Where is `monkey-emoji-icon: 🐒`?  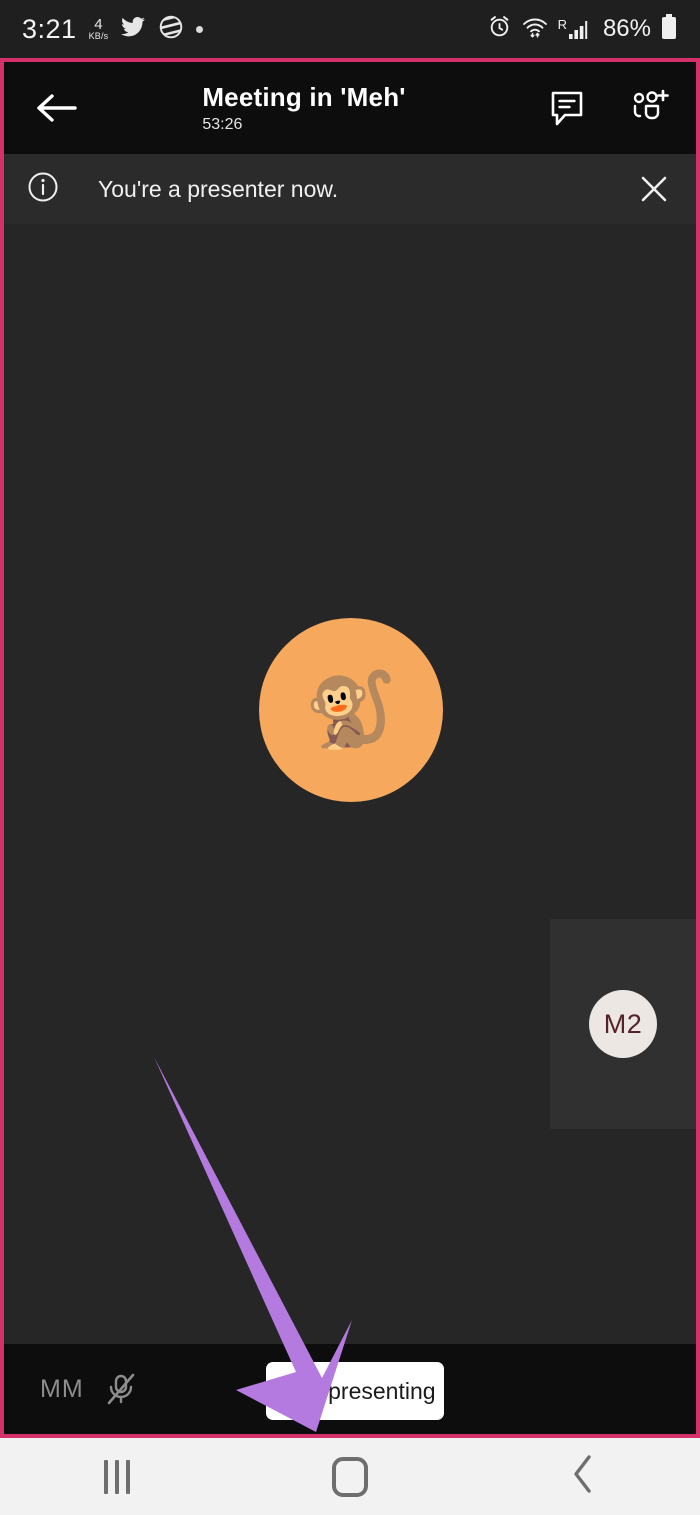 monkey-emoji-icon: 🐒 is located at coordinates (351, 709).